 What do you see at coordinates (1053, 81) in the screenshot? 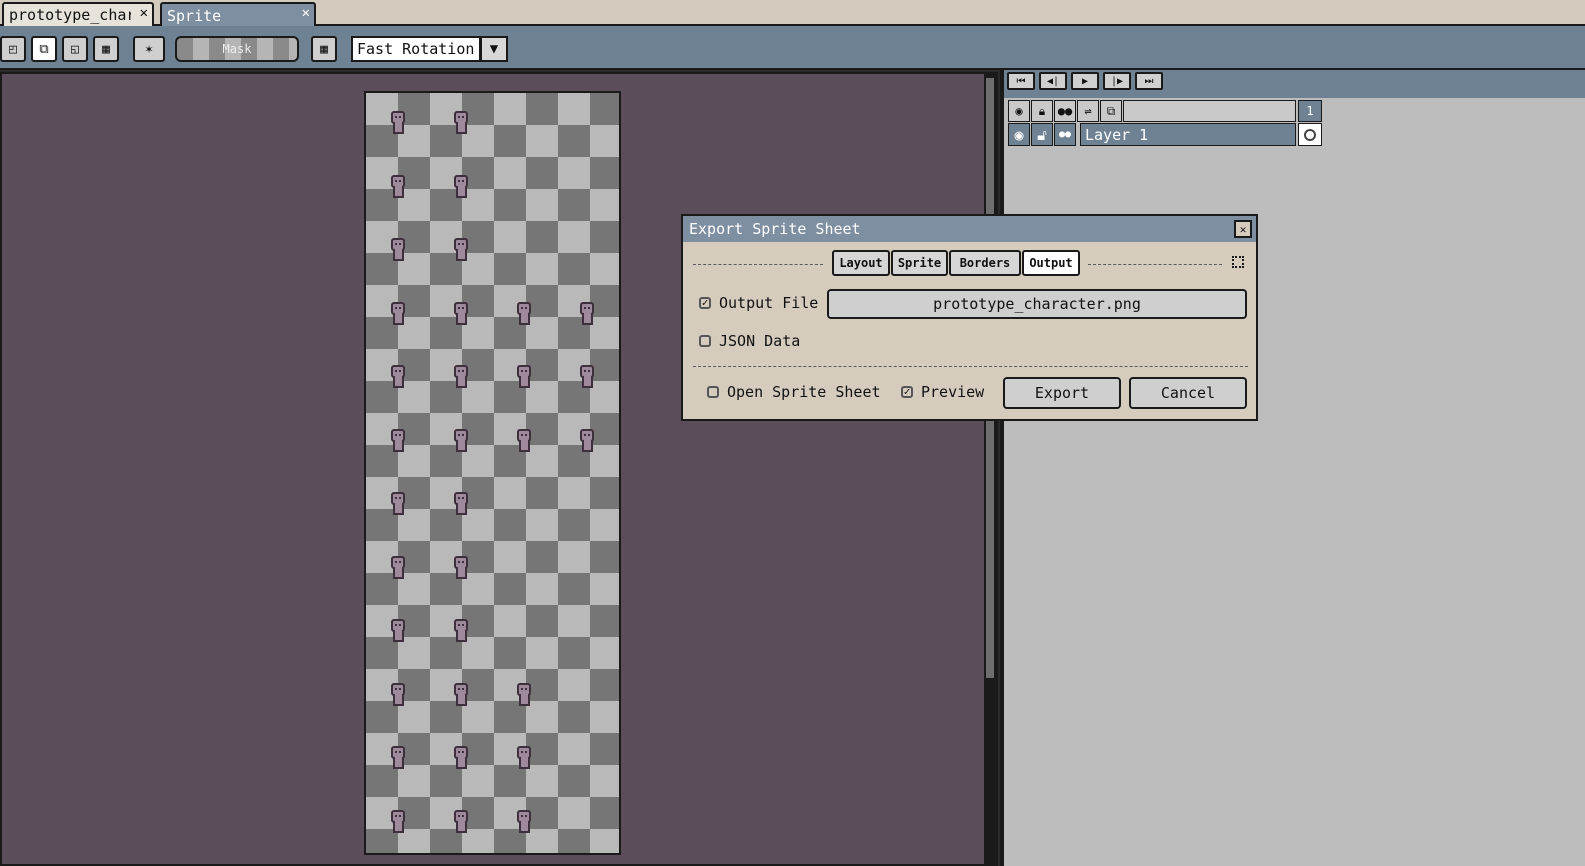
I see `previous-frame-icon: ◀|` at bounding box center [1053, 81].